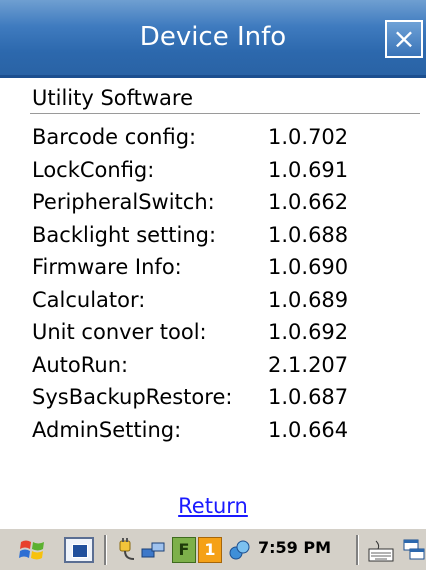 The image size is (426, 570). Describe the element at coordinates (308, 234) in the screenshot. I see `item-version: 1.0.688` at that location.